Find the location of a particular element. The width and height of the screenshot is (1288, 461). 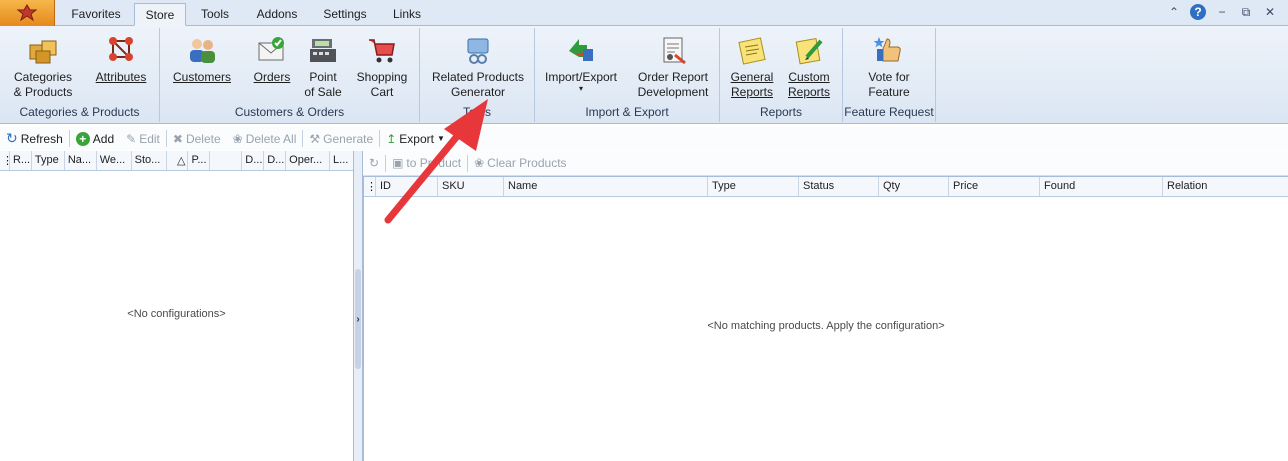

close-icon: ✕ is located at coordinates (1270, 12).